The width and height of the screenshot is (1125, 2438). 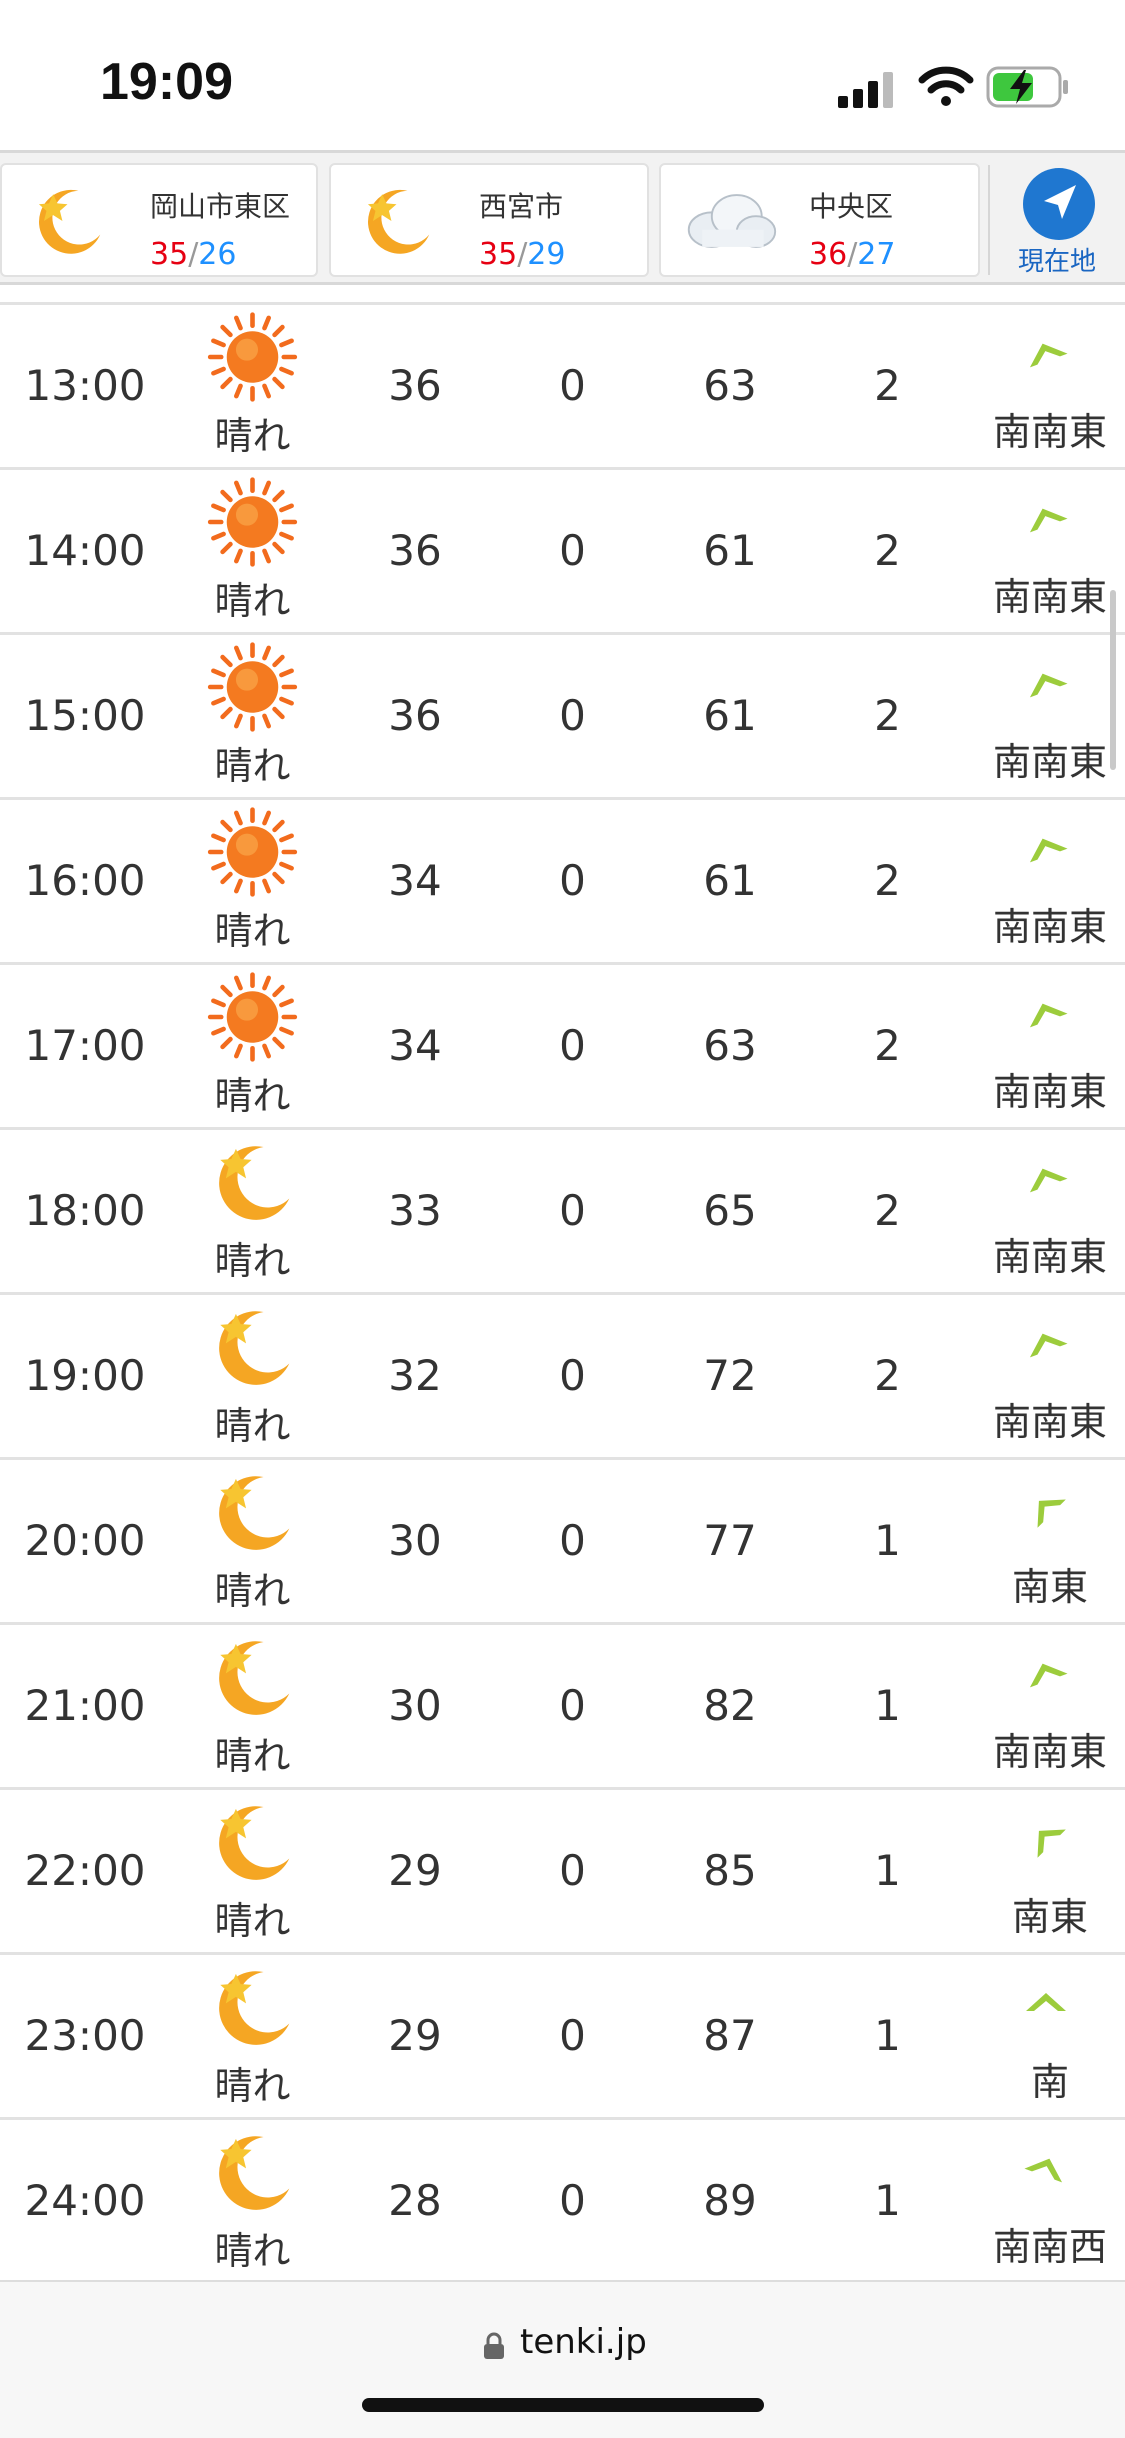 I want to click on table-row: 13:00 晴れ 36 0 63 2 南南東, so click(x=562, y=386).